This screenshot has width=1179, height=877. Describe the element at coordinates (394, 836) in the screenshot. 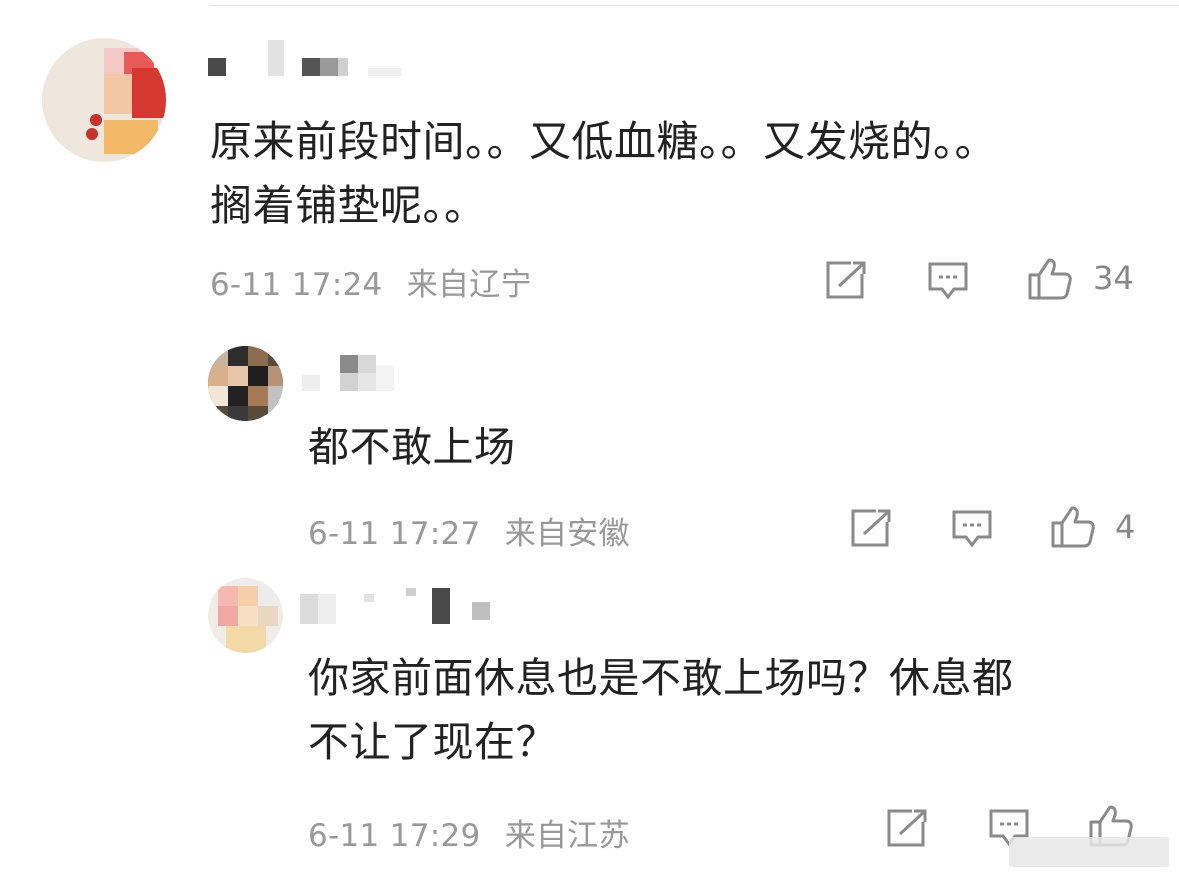

I see `comment-time: 6-11 17:29` at that location.